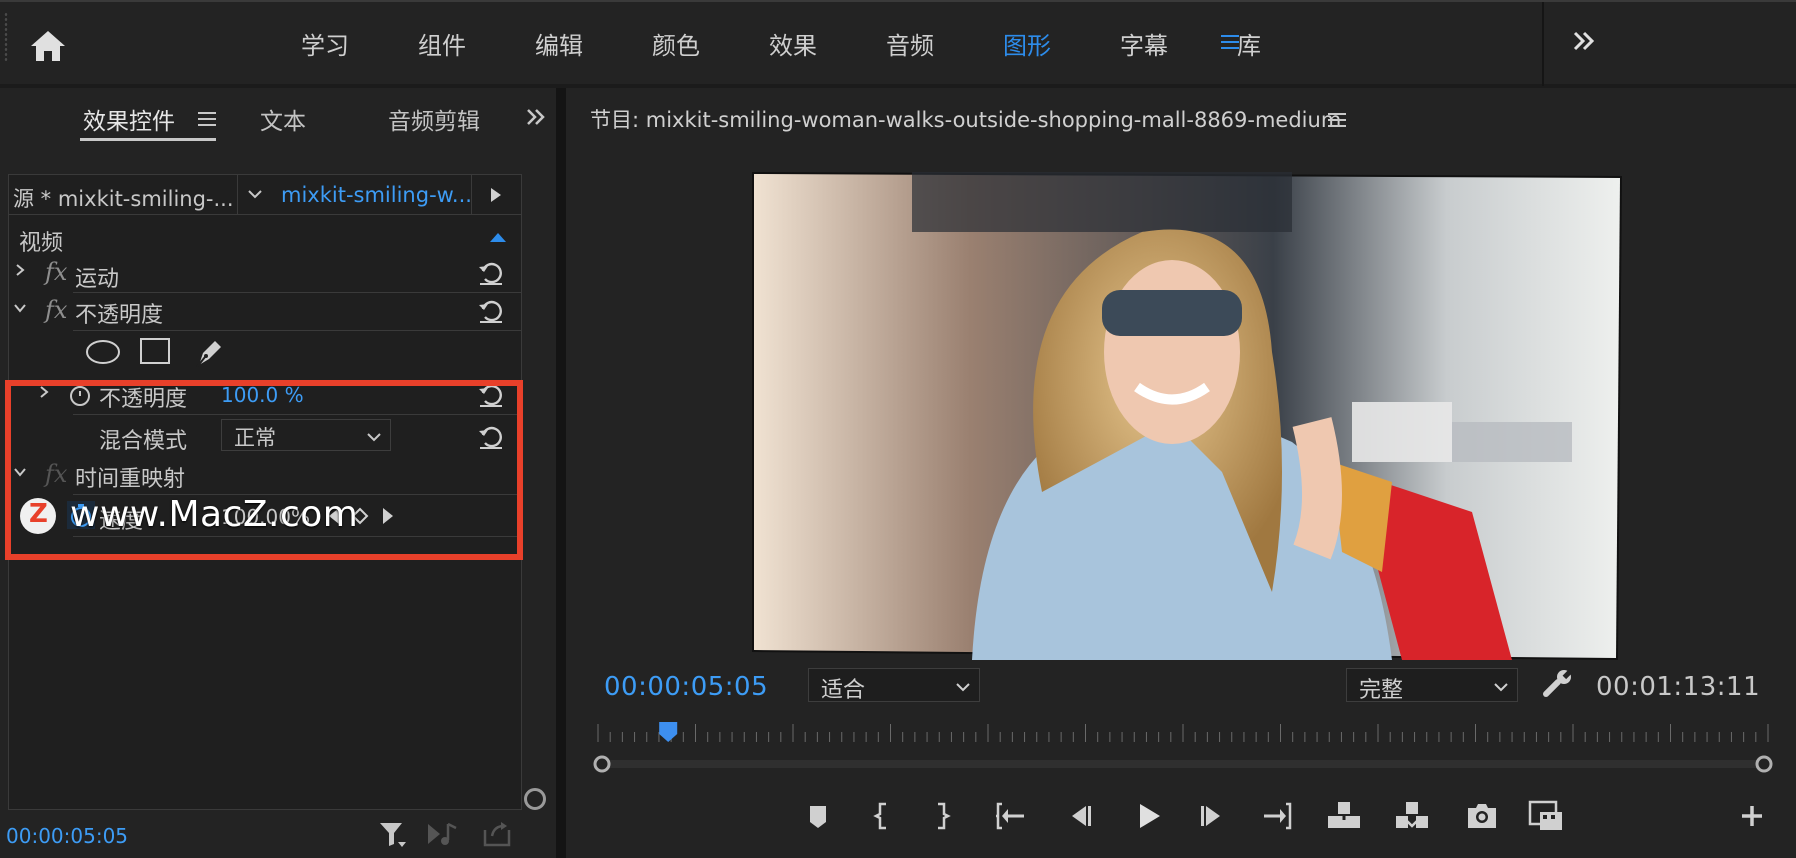 The image size is (1796, 858). What do you see at coordinates (265, 352) in the screenshot?
I see `mask-tools-row` at bounding box center [265, 352].